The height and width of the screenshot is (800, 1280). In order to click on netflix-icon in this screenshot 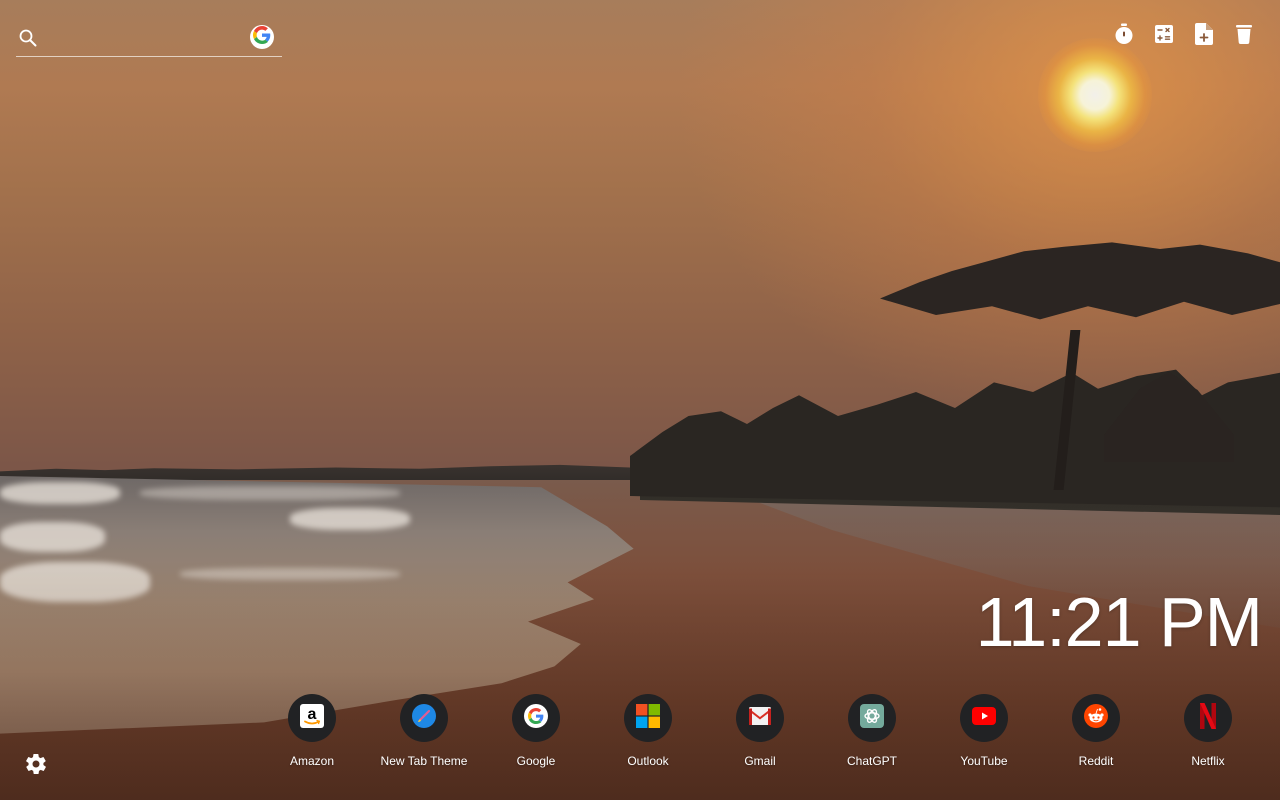, I will do `click(1208, 718)`.